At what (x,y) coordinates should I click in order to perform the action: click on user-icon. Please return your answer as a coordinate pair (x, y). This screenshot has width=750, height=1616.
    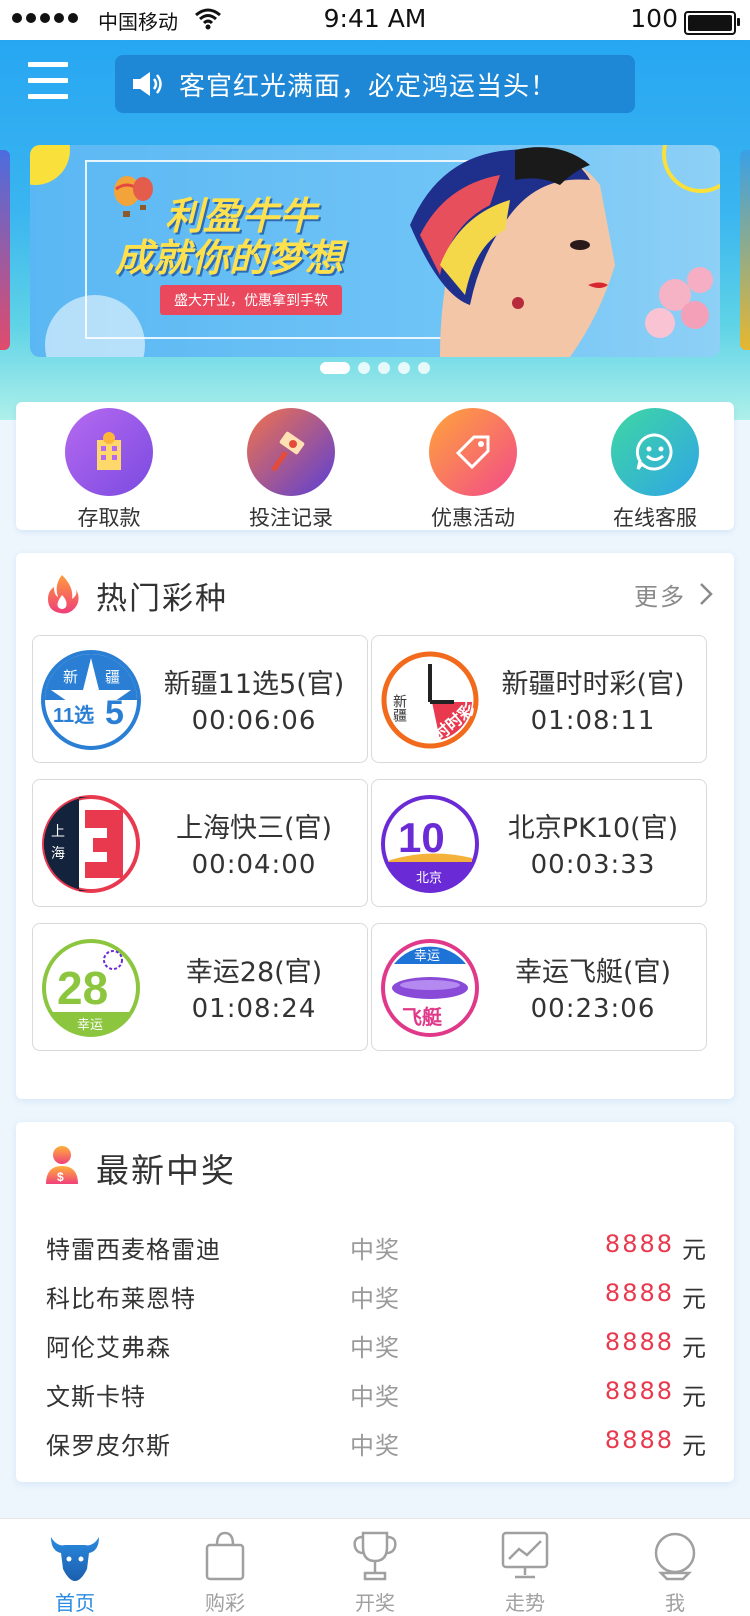
    Looking at the image, I should click on (675, 1556).